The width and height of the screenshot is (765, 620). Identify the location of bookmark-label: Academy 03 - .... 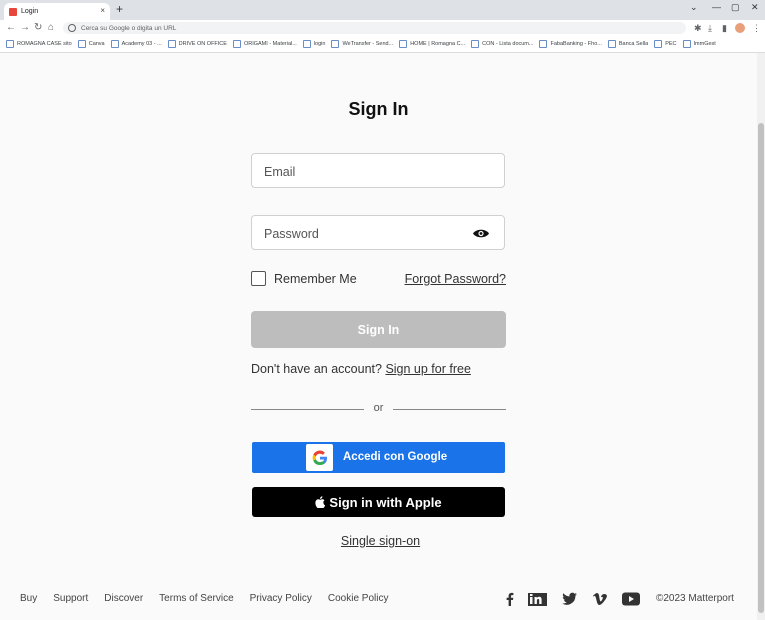
(141, 44).